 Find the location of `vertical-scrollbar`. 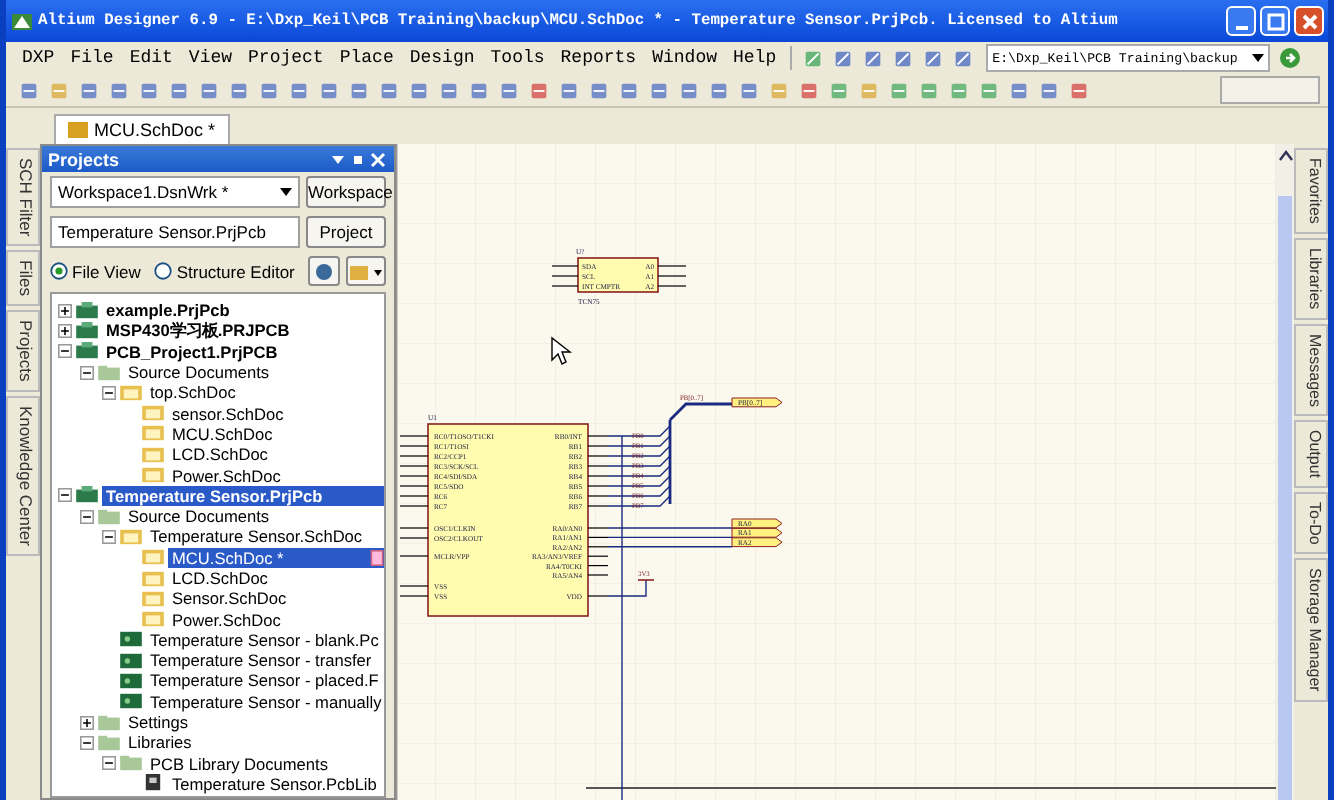

vertical-scrollbar is located at coordinates (1285, 472).